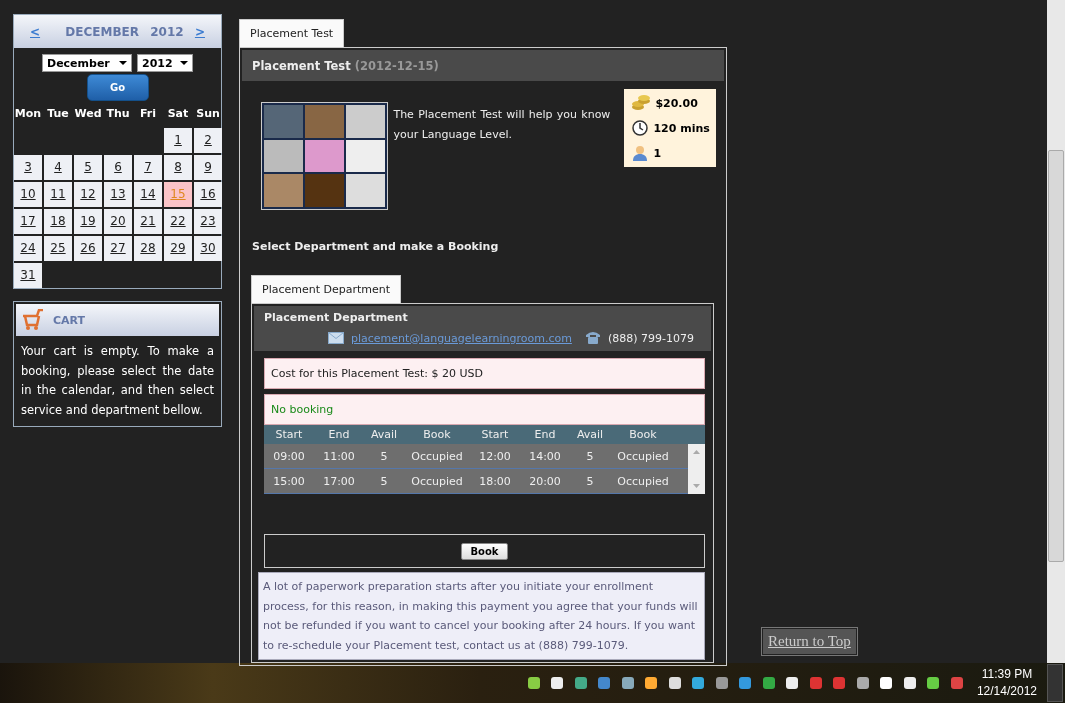 Image resolution: width=1065 pixels, height=703 pixels. Describe the element at coordinates (495, 456) in the screenshot. I see `table-cell-text: 12:00` at that location.